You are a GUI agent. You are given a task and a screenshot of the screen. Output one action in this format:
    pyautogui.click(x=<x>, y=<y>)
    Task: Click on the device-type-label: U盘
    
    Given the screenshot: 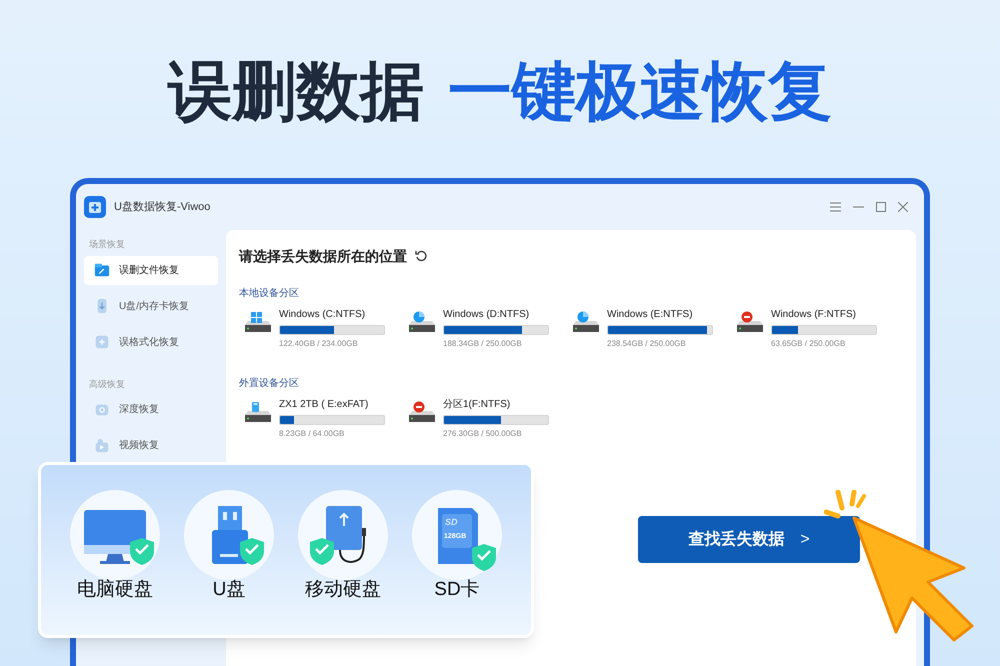 What is the action you would take?
    pyautogui.click(x=229, y=590)
    